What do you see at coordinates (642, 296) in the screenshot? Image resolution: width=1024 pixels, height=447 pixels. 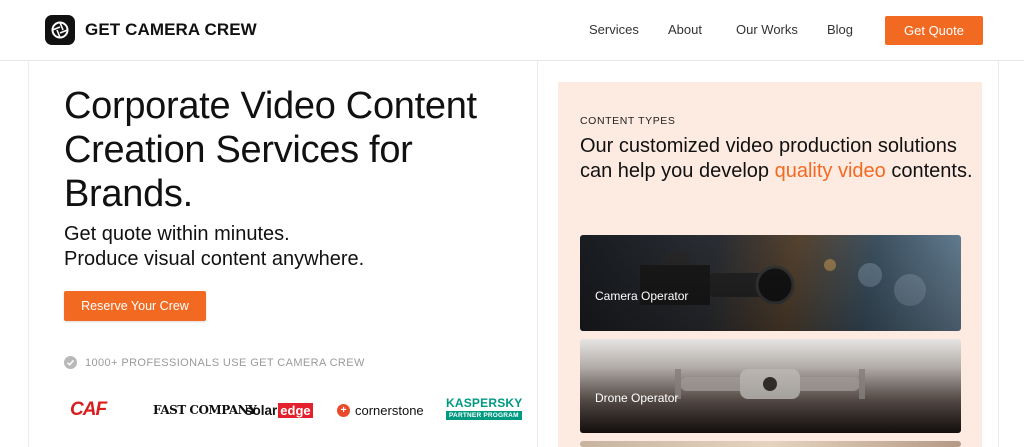 I see `card-label-camera-operator: Camera Operator` at bounding box center [642, 296].